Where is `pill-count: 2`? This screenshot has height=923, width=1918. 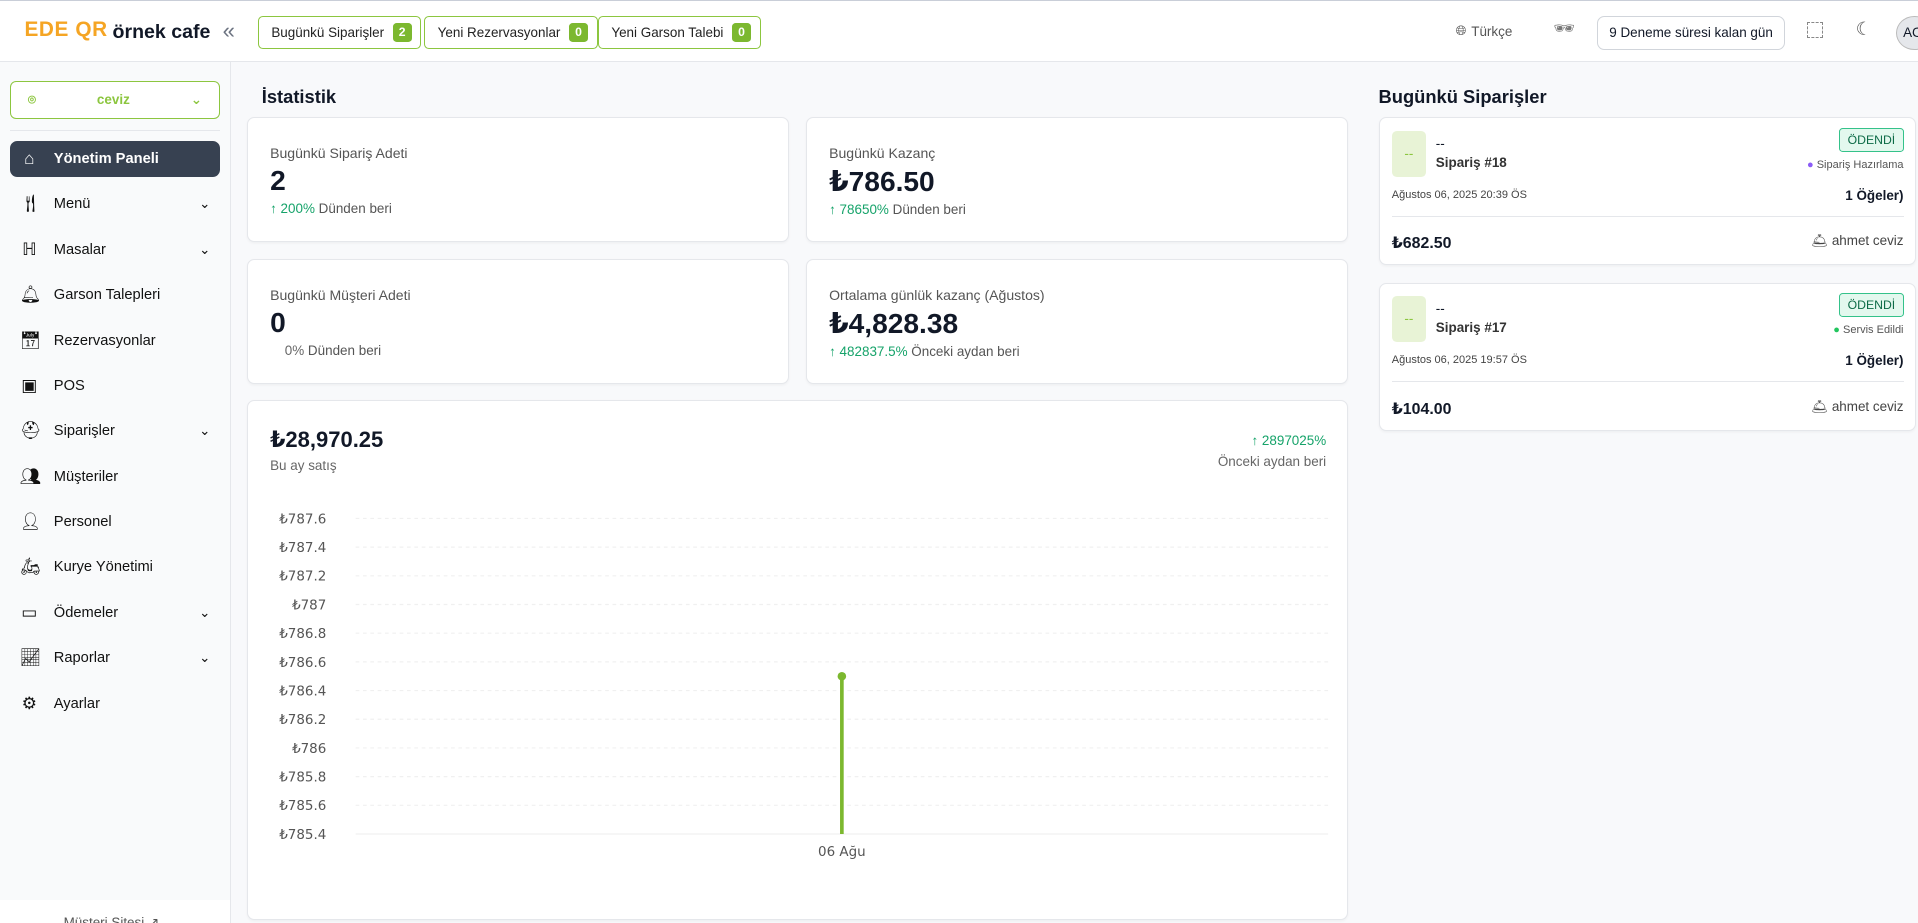 pill-count: 2 is located at coordinates (402, 32).